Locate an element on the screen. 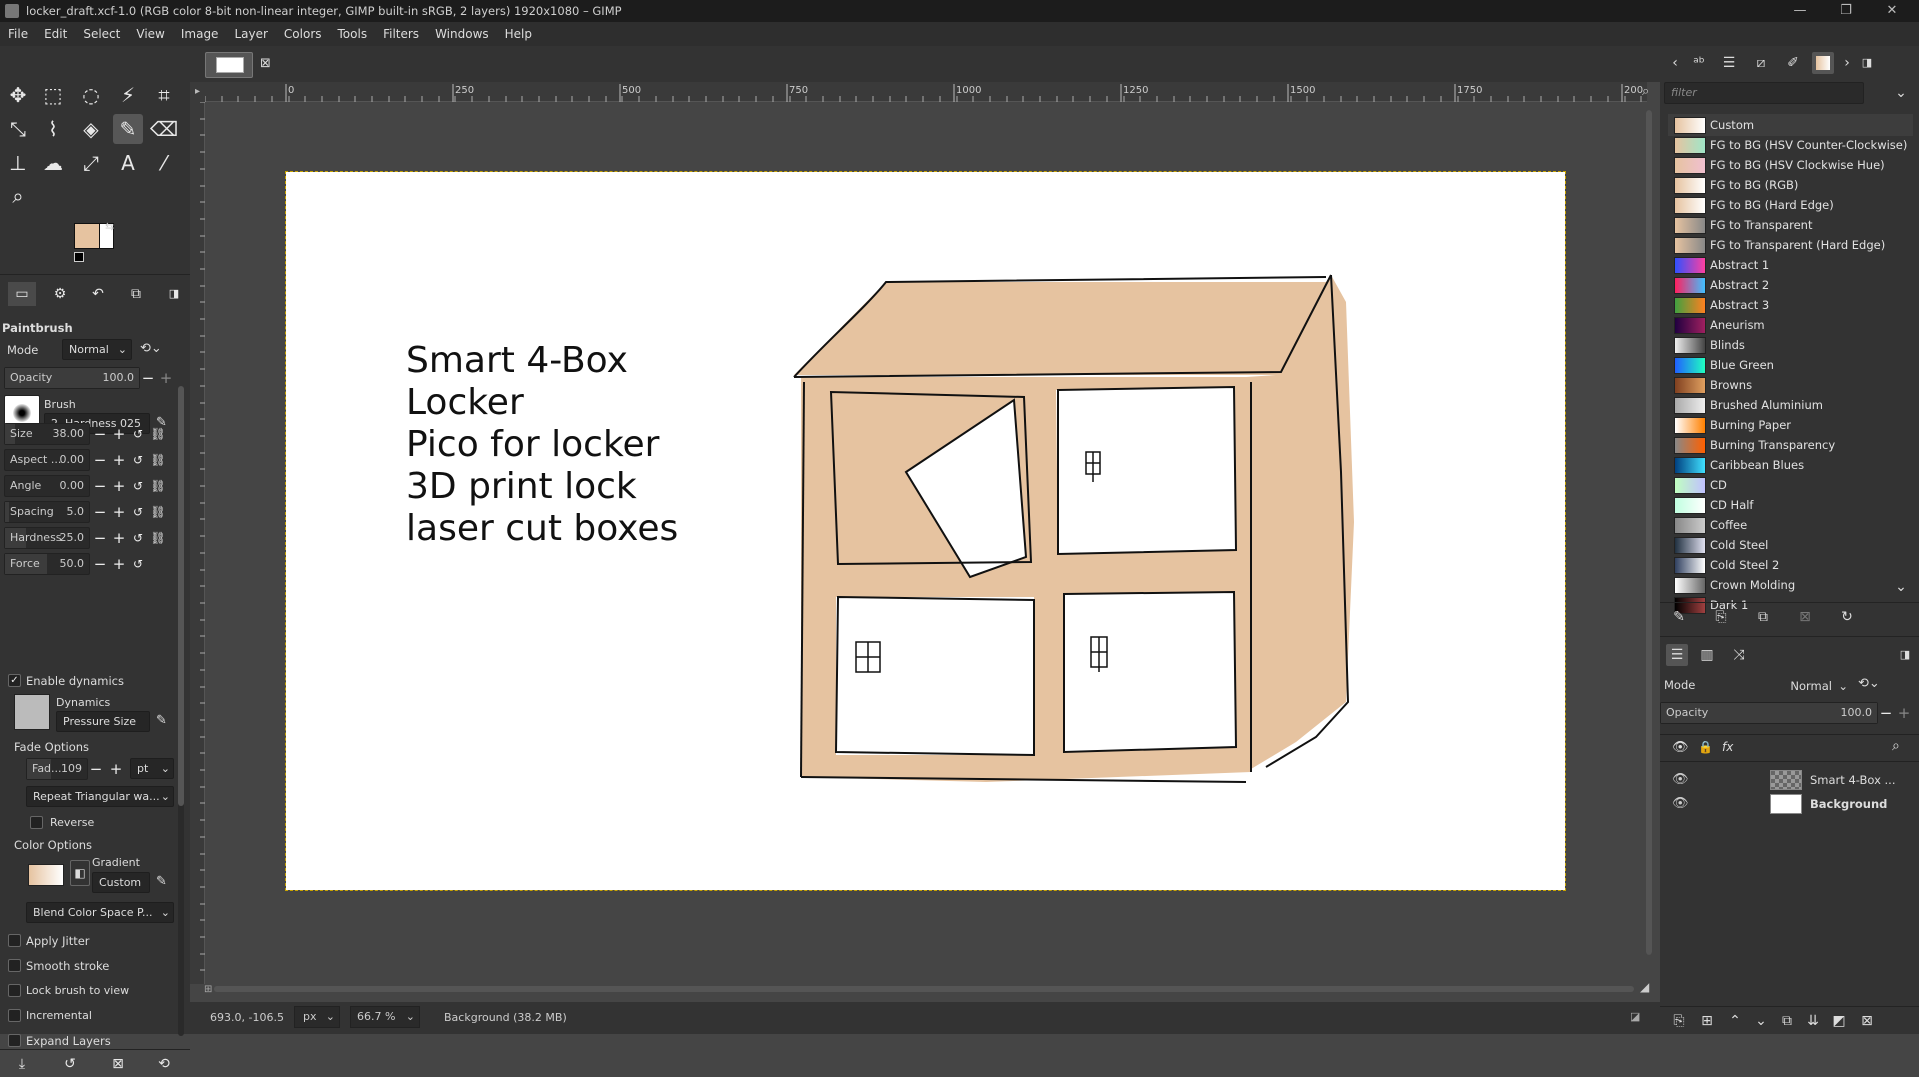 This screenshot has height=1077, width=1919. gradient-item: Abstract 3 is located at coordinates (1790, 305).